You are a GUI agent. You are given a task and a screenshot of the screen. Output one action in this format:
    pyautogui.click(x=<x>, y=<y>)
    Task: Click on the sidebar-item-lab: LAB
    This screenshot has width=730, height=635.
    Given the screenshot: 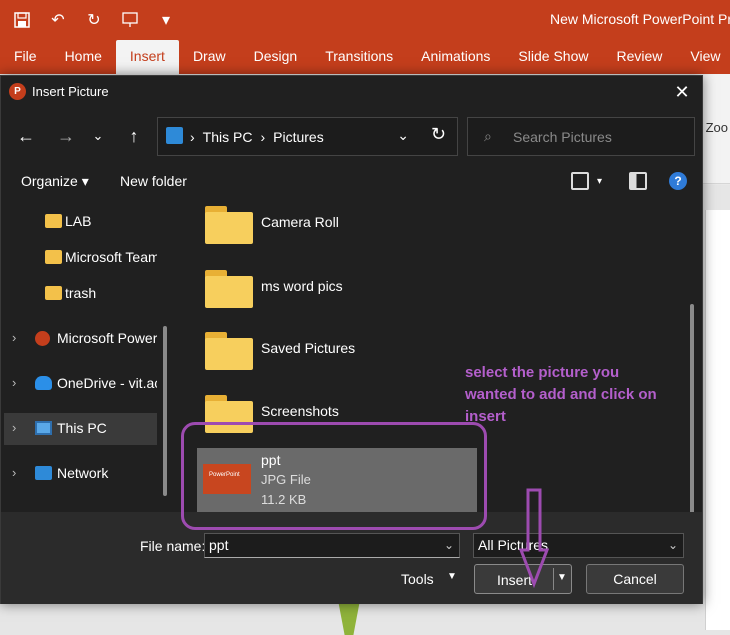 What is the action you would take?
    pyautogui.click(x=80, y=222)
    